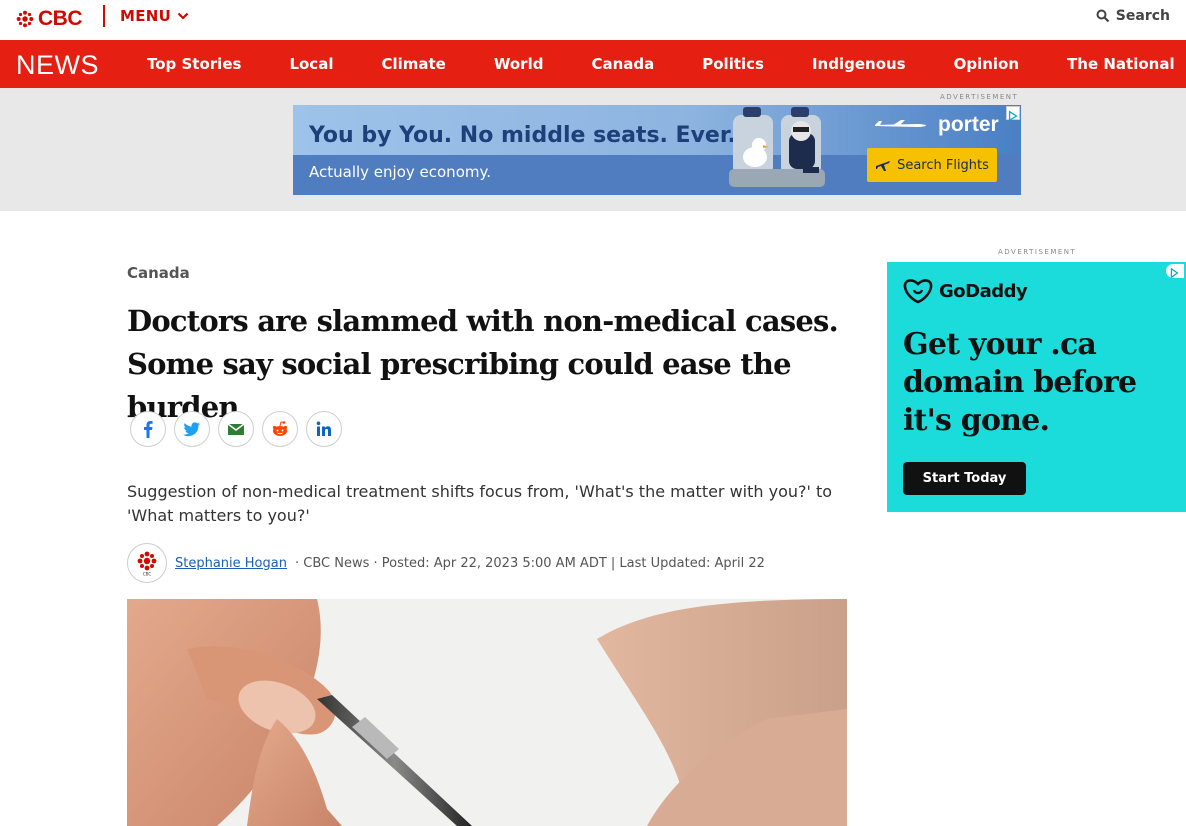 The height and width of the screenshot is (826, 1186). Describe the element at coordinates (733, 64) in the screenshot. I see `nav-item-politics: Politics` at that location.